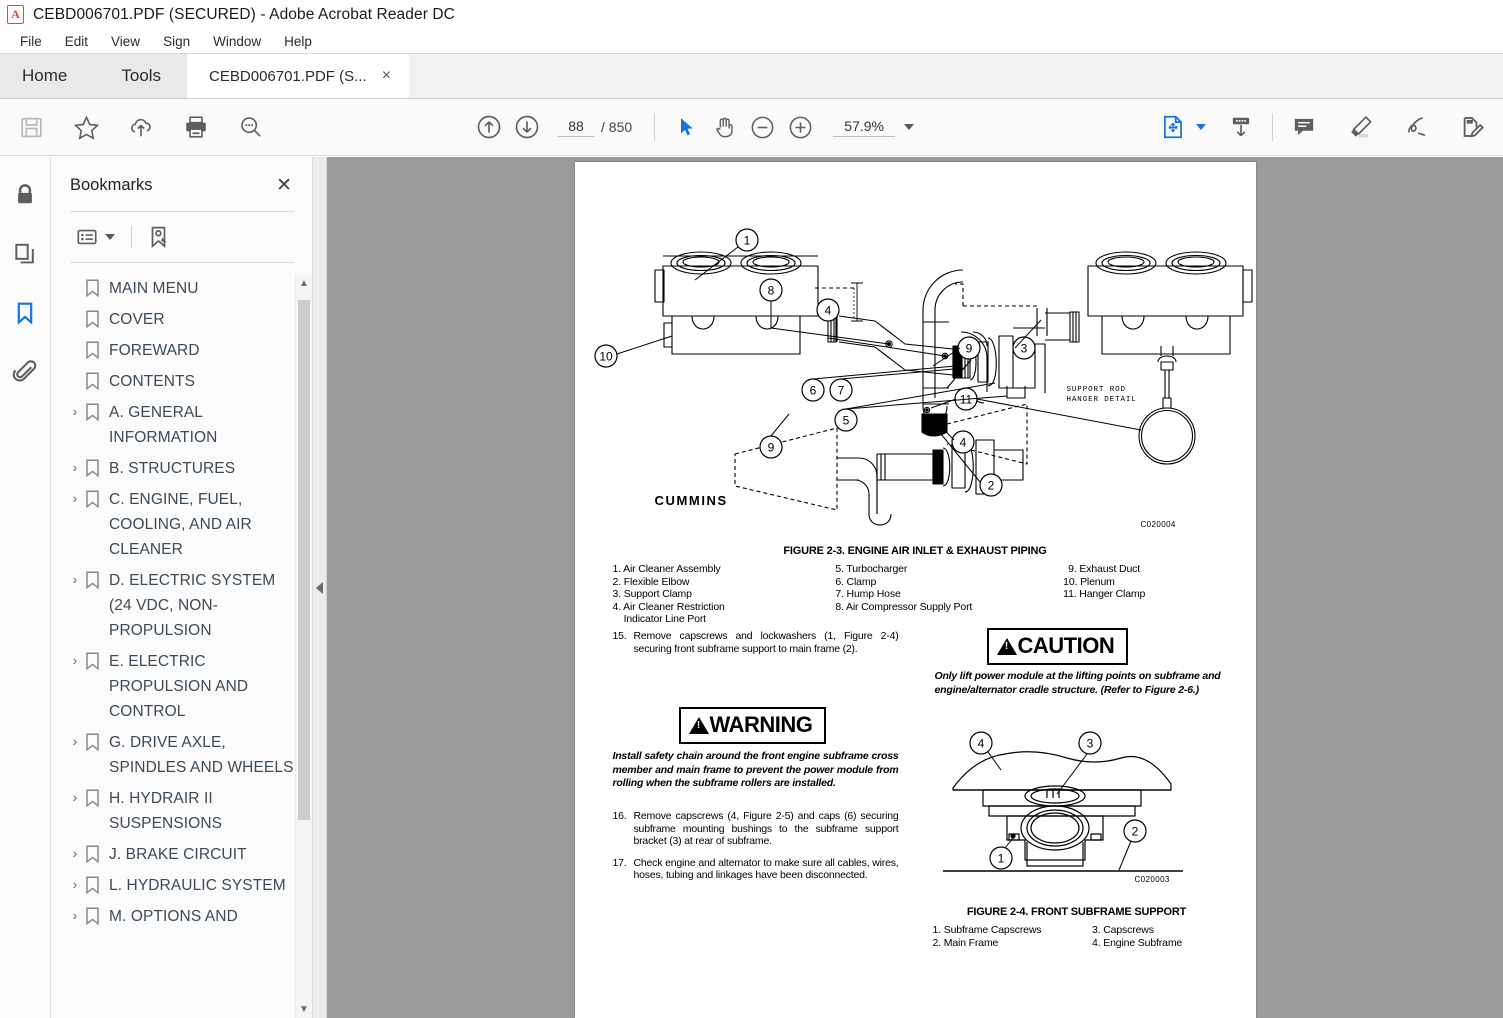 The image size is (1503, 1018). What do you see at coordinates (1241, 127) in the screenshot?
I see `page-scroll-icon` at bounding box center [1241, 127].